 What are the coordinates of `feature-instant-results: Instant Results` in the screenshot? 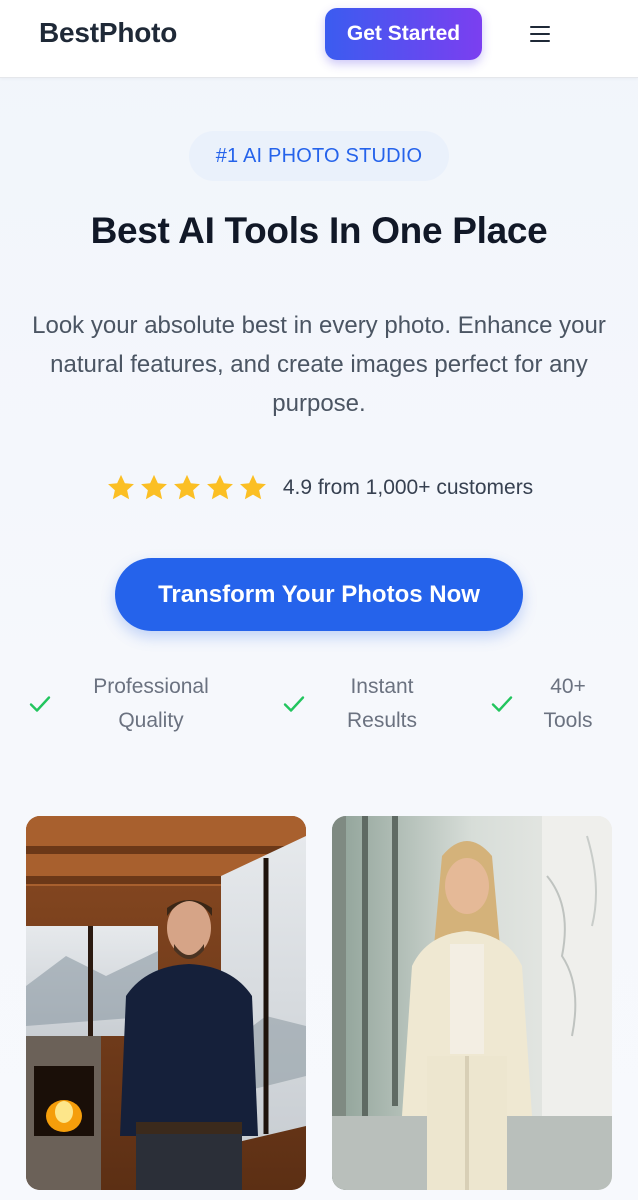 It's located at (360, 705).